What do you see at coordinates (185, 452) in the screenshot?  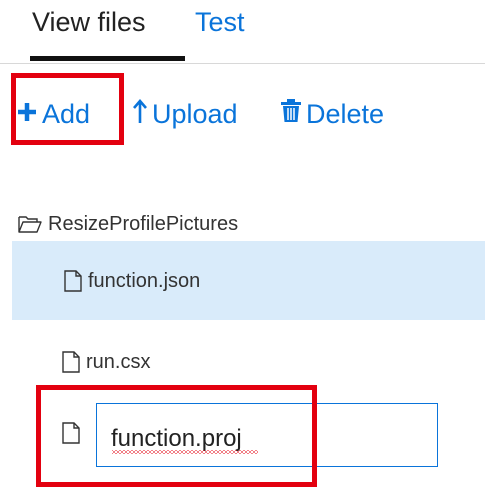 I see `spellcheck-underline` at bounding box center [185, 452].